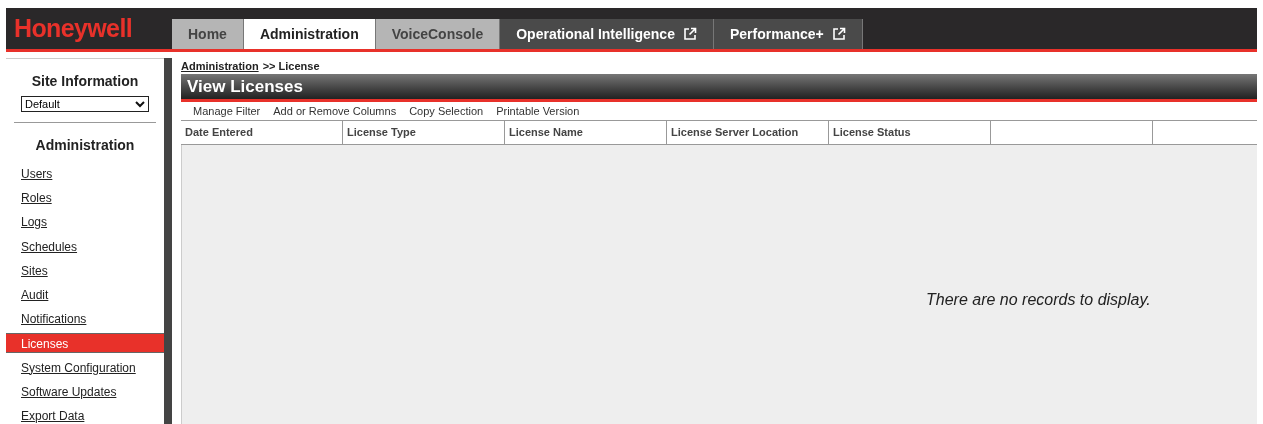 The width and height of the screenshot is (1263, 424). I want to click on panel-title: View Licenses, so click(245, 86).